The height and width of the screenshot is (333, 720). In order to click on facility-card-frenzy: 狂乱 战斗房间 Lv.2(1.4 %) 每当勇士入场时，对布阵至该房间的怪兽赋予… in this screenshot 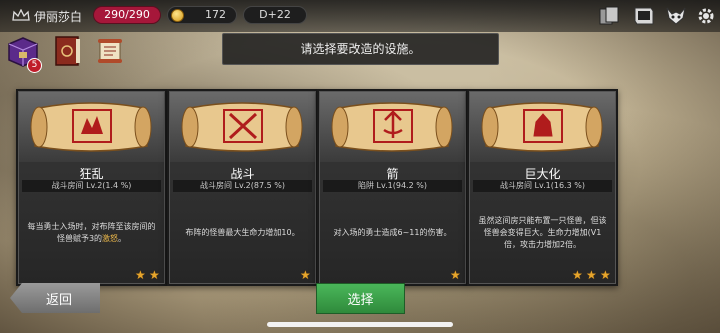, I will do `click(91, 187)`.